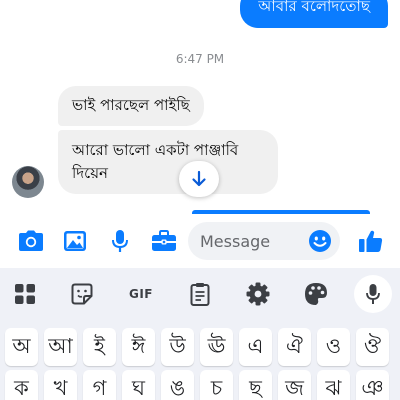 This screenshot has height=400, width=400. I want to click on theme-palette-icon, so click(316, 294).